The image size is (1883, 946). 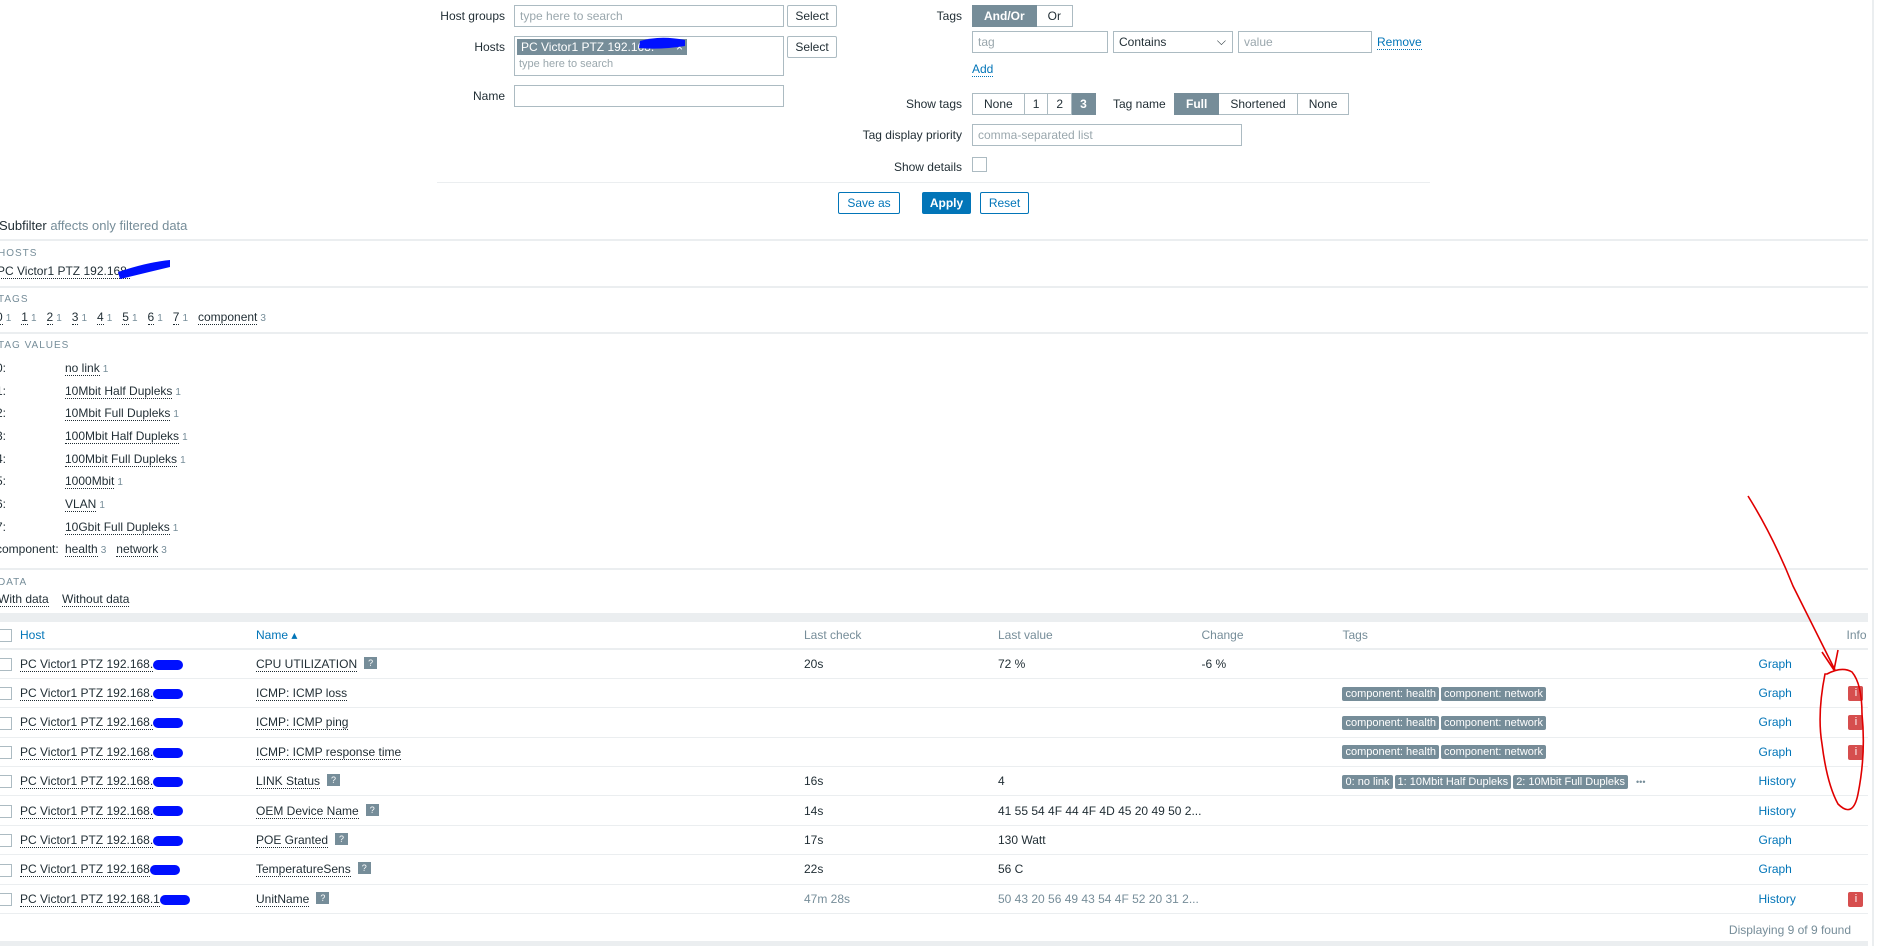 I want to click on annotation-circle, so click(x=1842, y=739).